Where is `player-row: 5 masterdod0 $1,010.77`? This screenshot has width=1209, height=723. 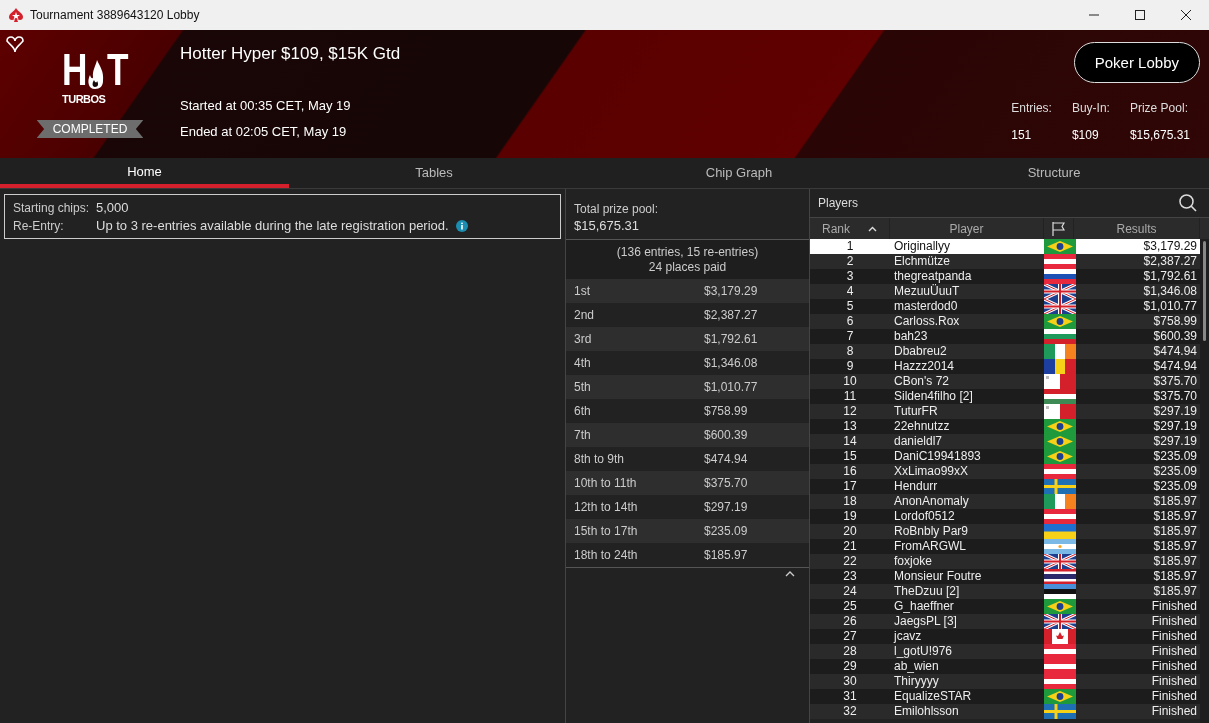
player-row: 5 masterdod0 $1,010.77 is located at coordinates (1005, 306).